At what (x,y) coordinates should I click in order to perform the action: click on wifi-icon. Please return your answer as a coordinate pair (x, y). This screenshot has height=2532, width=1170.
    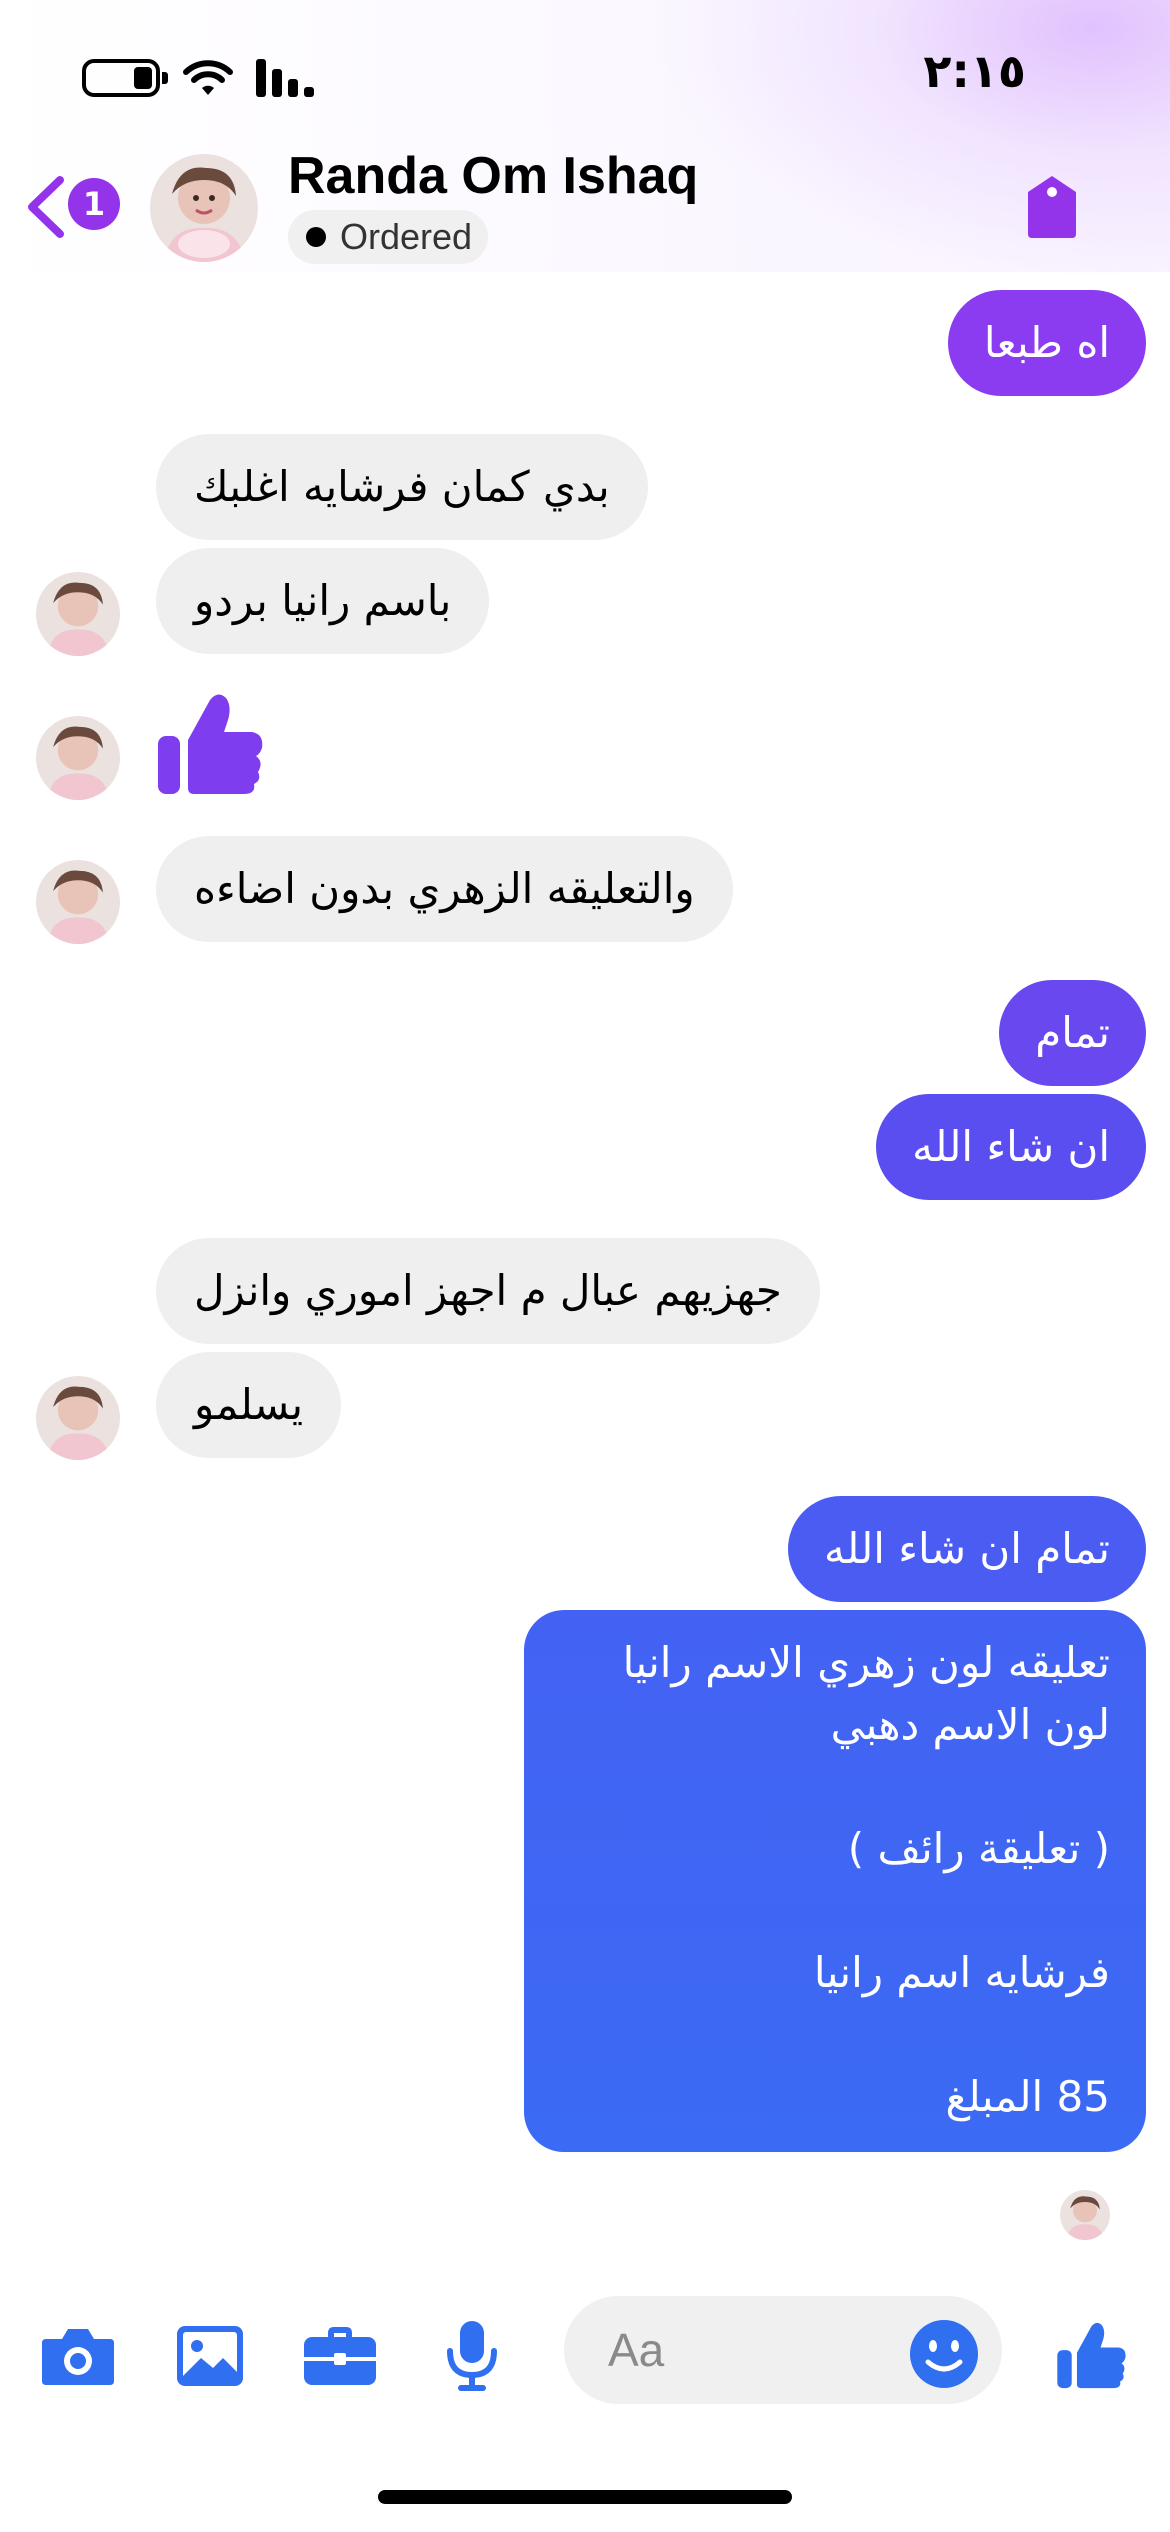
    Looking at the image, I should click on (208, 78).